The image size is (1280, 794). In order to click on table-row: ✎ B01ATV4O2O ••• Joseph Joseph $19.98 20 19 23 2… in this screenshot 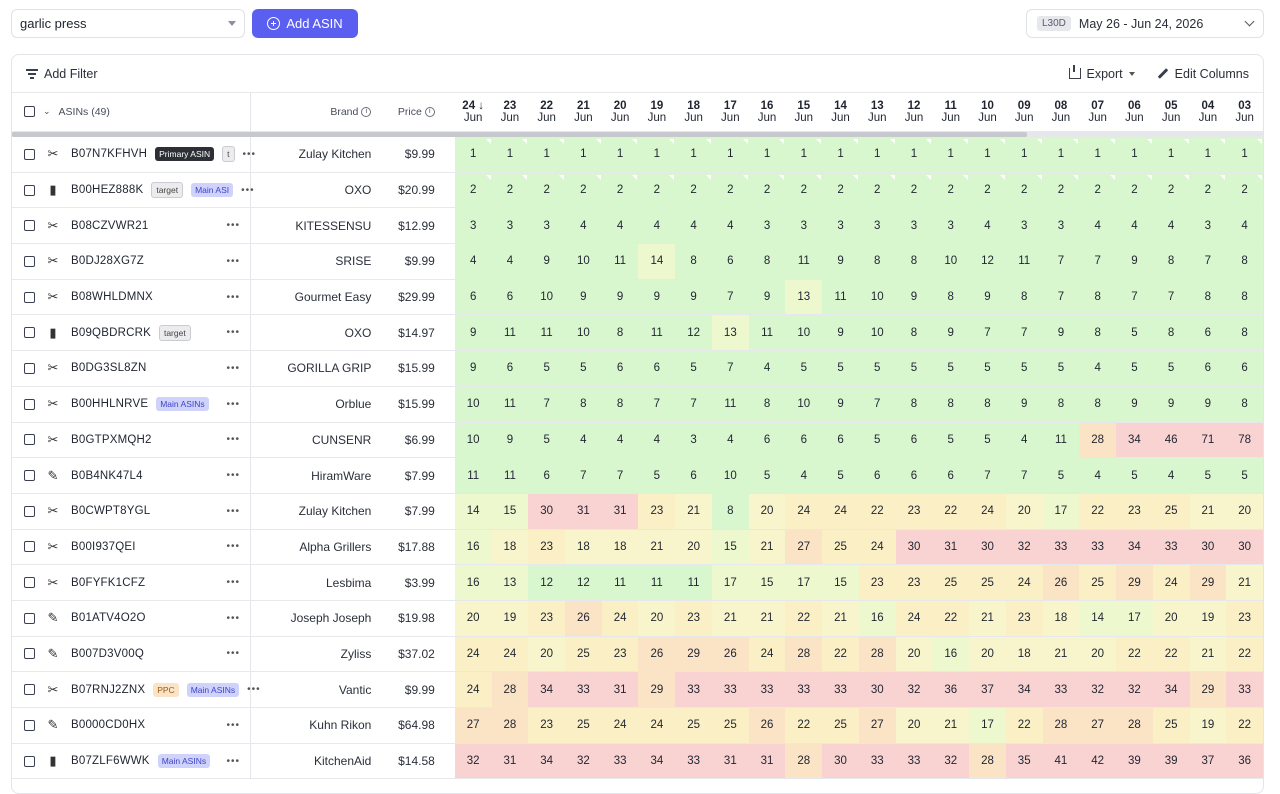, I will do `click(637, 618)`.